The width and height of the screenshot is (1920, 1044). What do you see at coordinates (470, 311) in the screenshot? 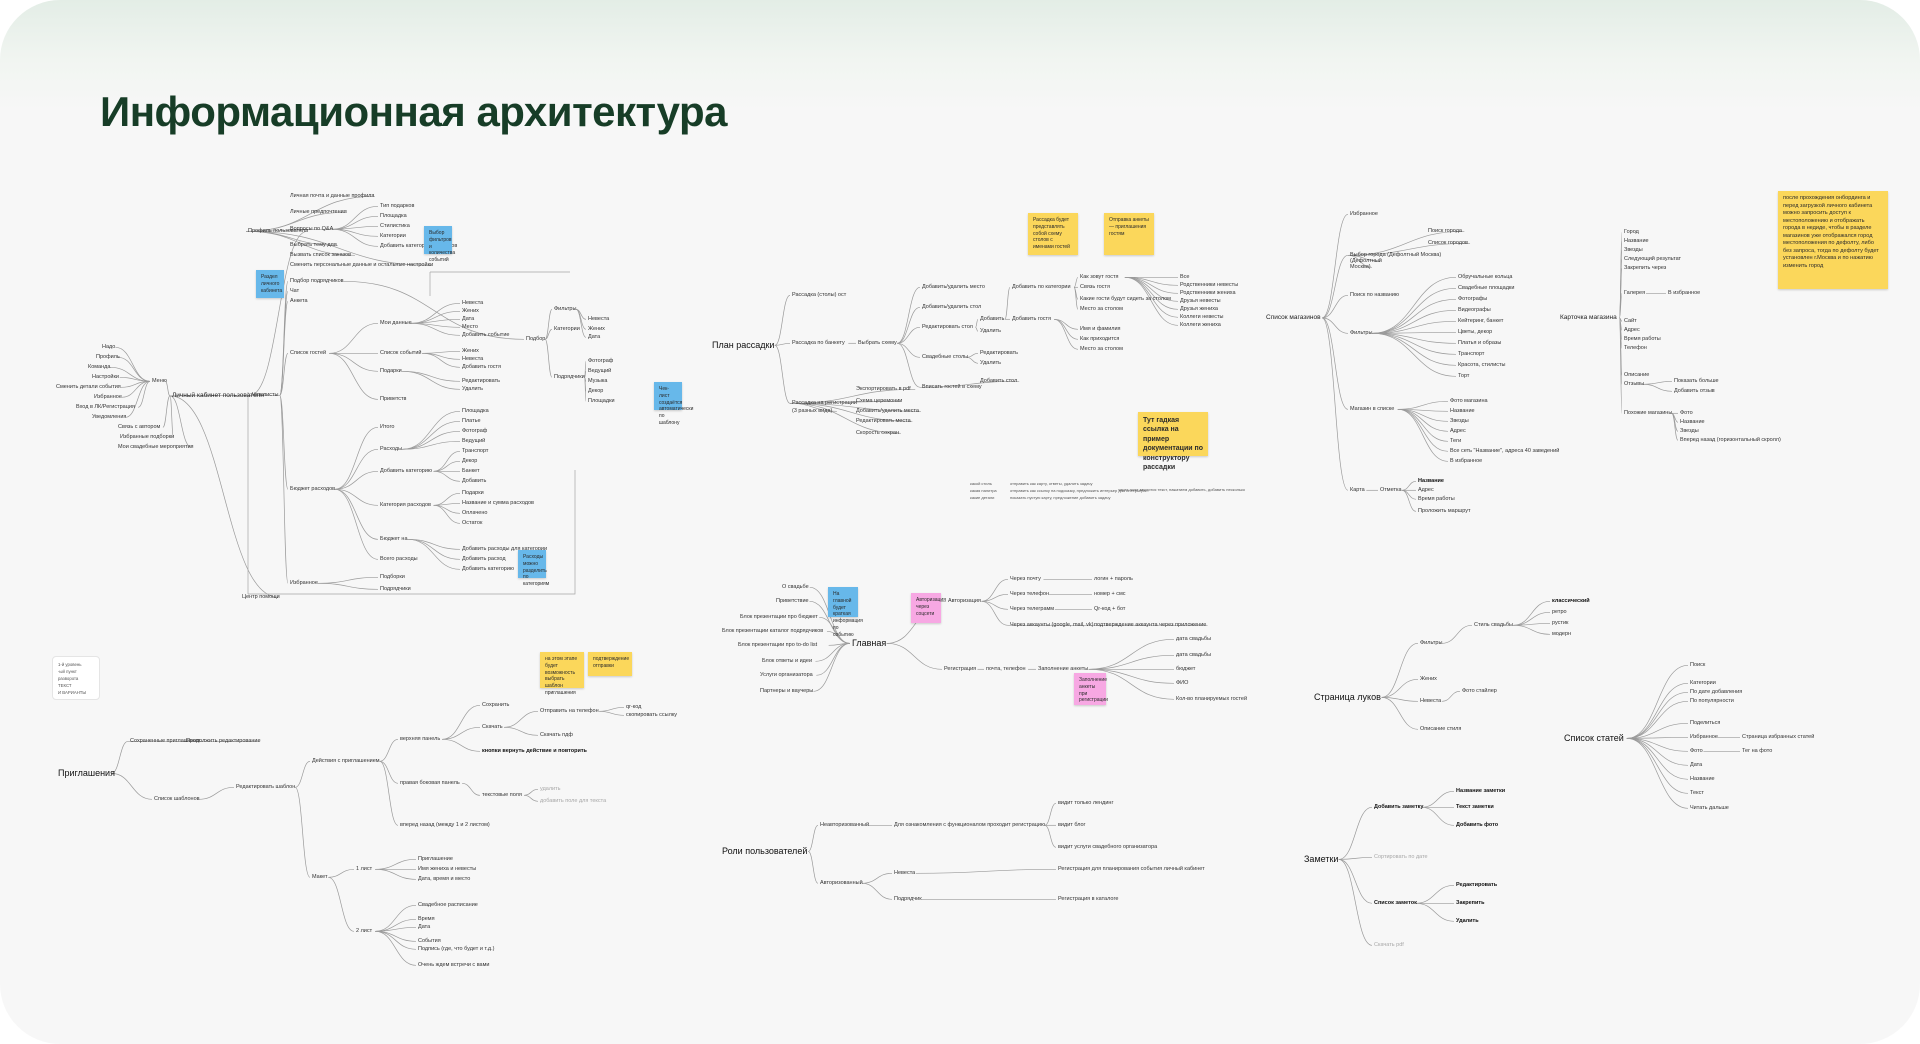
I see `node-lk_b1b: Жених` at bounding box center [470, 311].